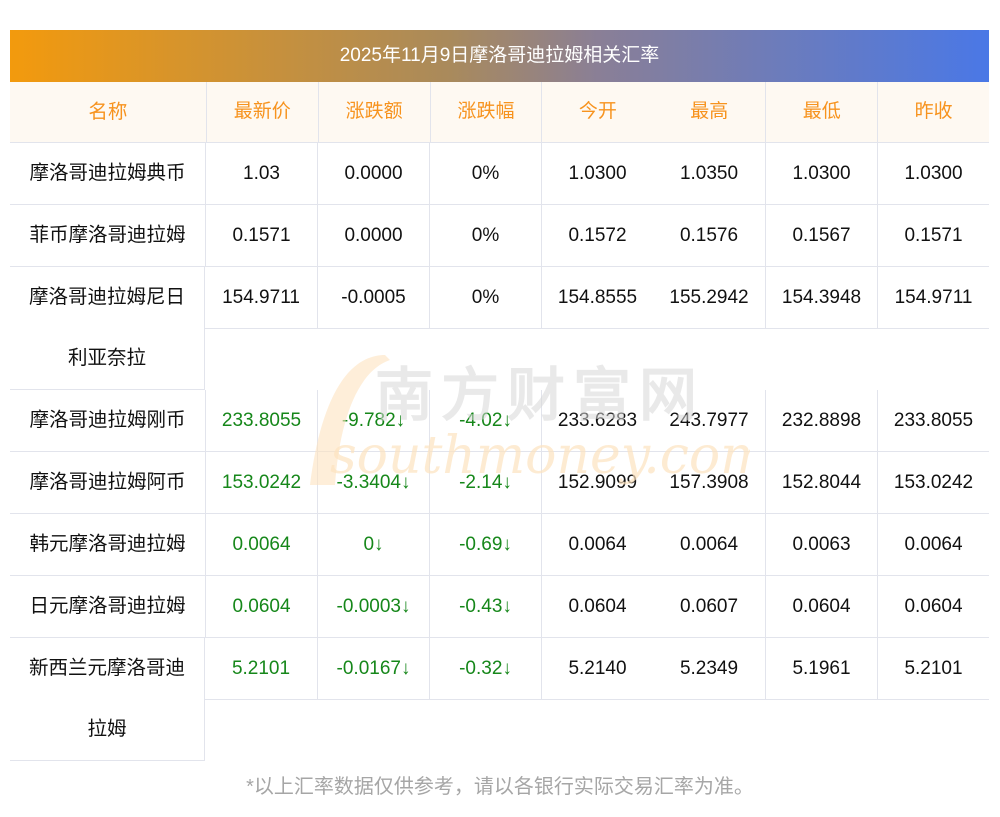  I want to click on cell-low: 154.3948, so click(821, 297).